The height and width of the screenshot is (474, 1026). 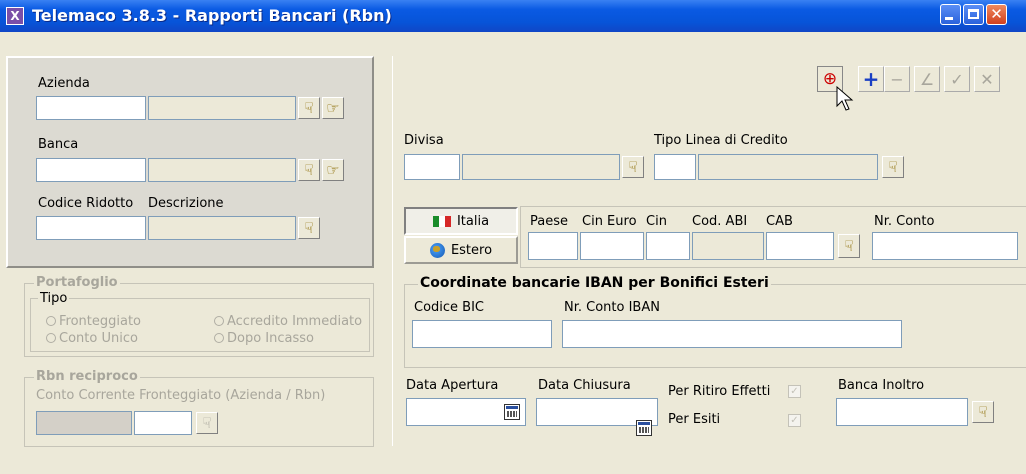 I want to click on mouse-cursor-icon, so click(x=845, y=98).